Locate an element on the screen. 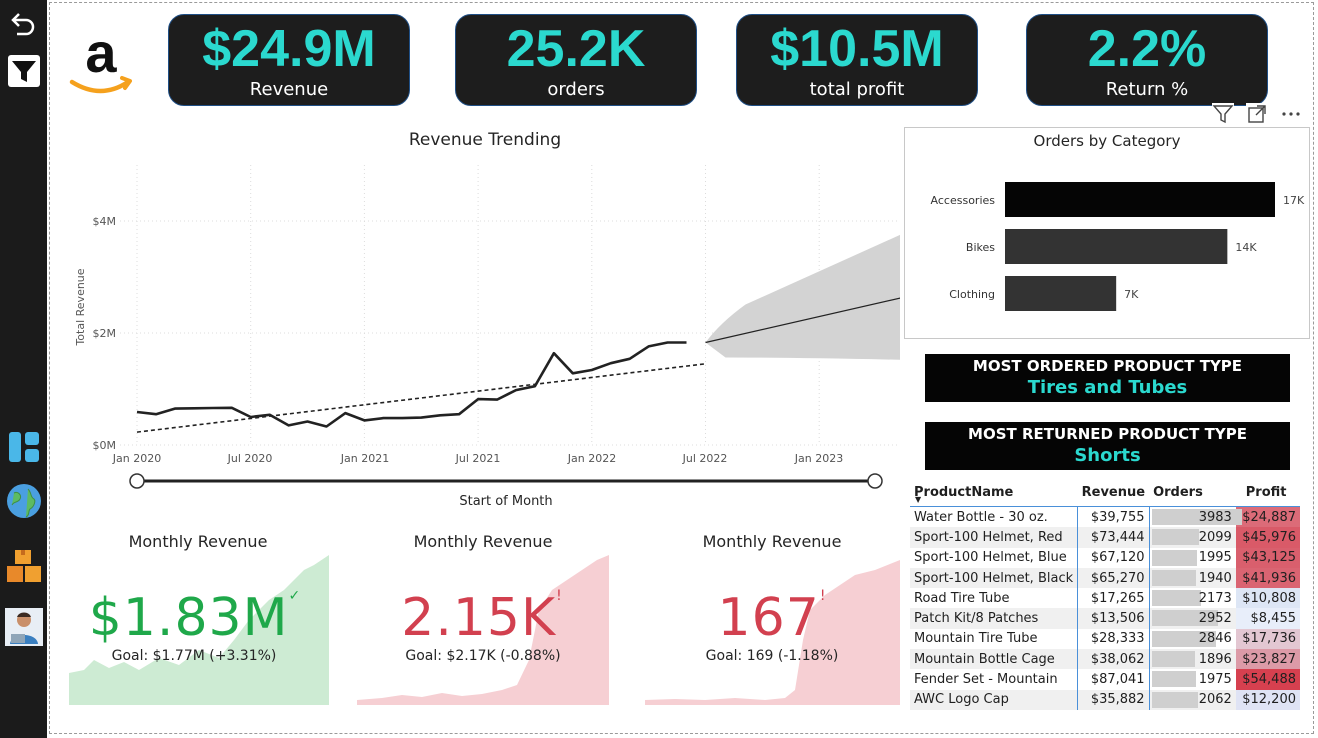  cell-orders: 2062 is located at coordinates (1192, 699).